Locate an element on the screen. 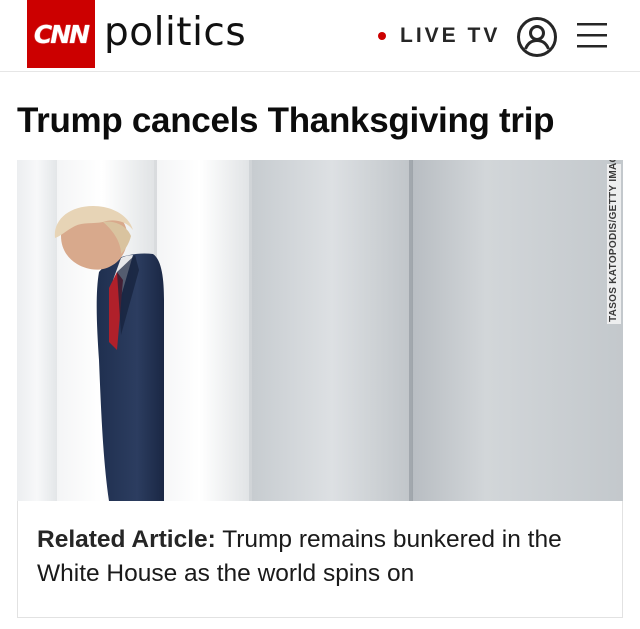 The image size is (640, 629). hamburger-menu-icon is located at coordinates (592, 35).